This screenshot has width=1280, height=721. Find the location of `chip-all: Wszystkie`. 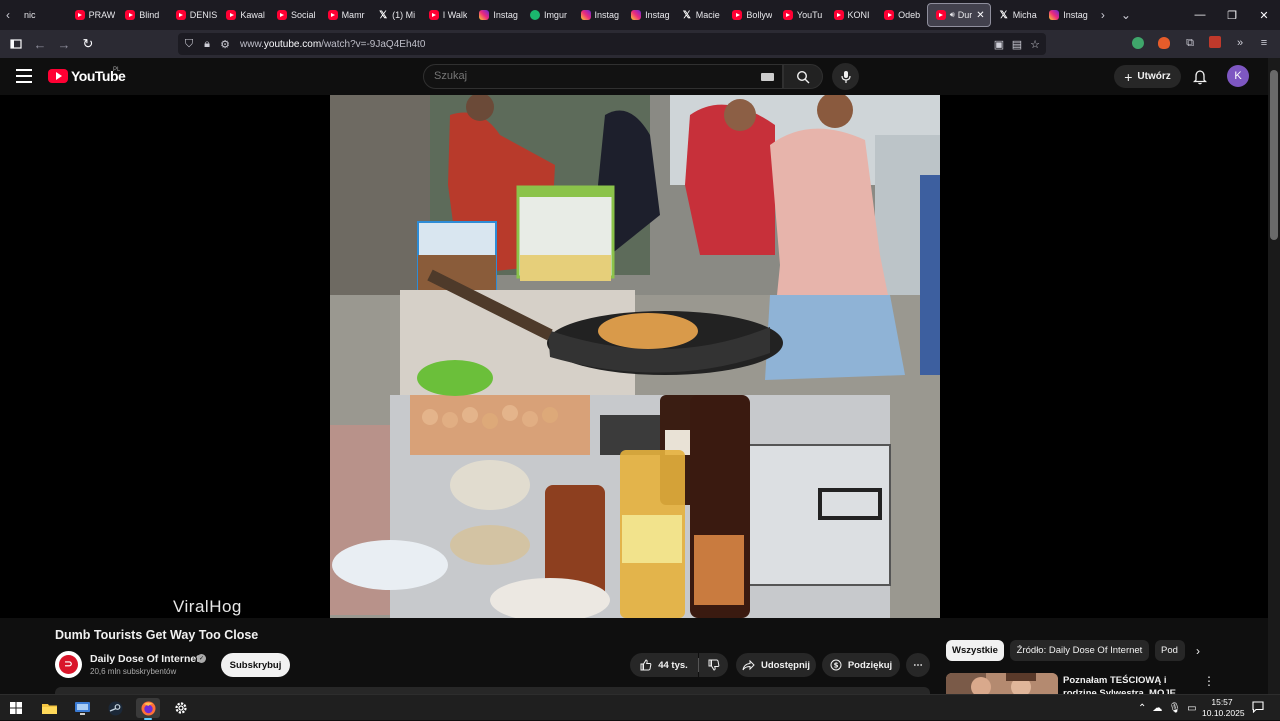

chip-all: Wszystkie is located at coordinates (975, 650).